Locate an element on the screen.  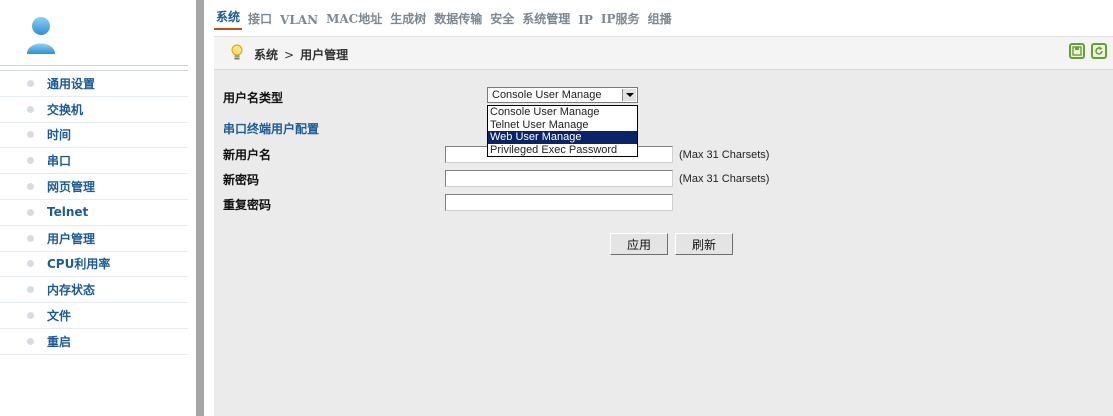
repeat-password-input is located at coordinates (559, 202).